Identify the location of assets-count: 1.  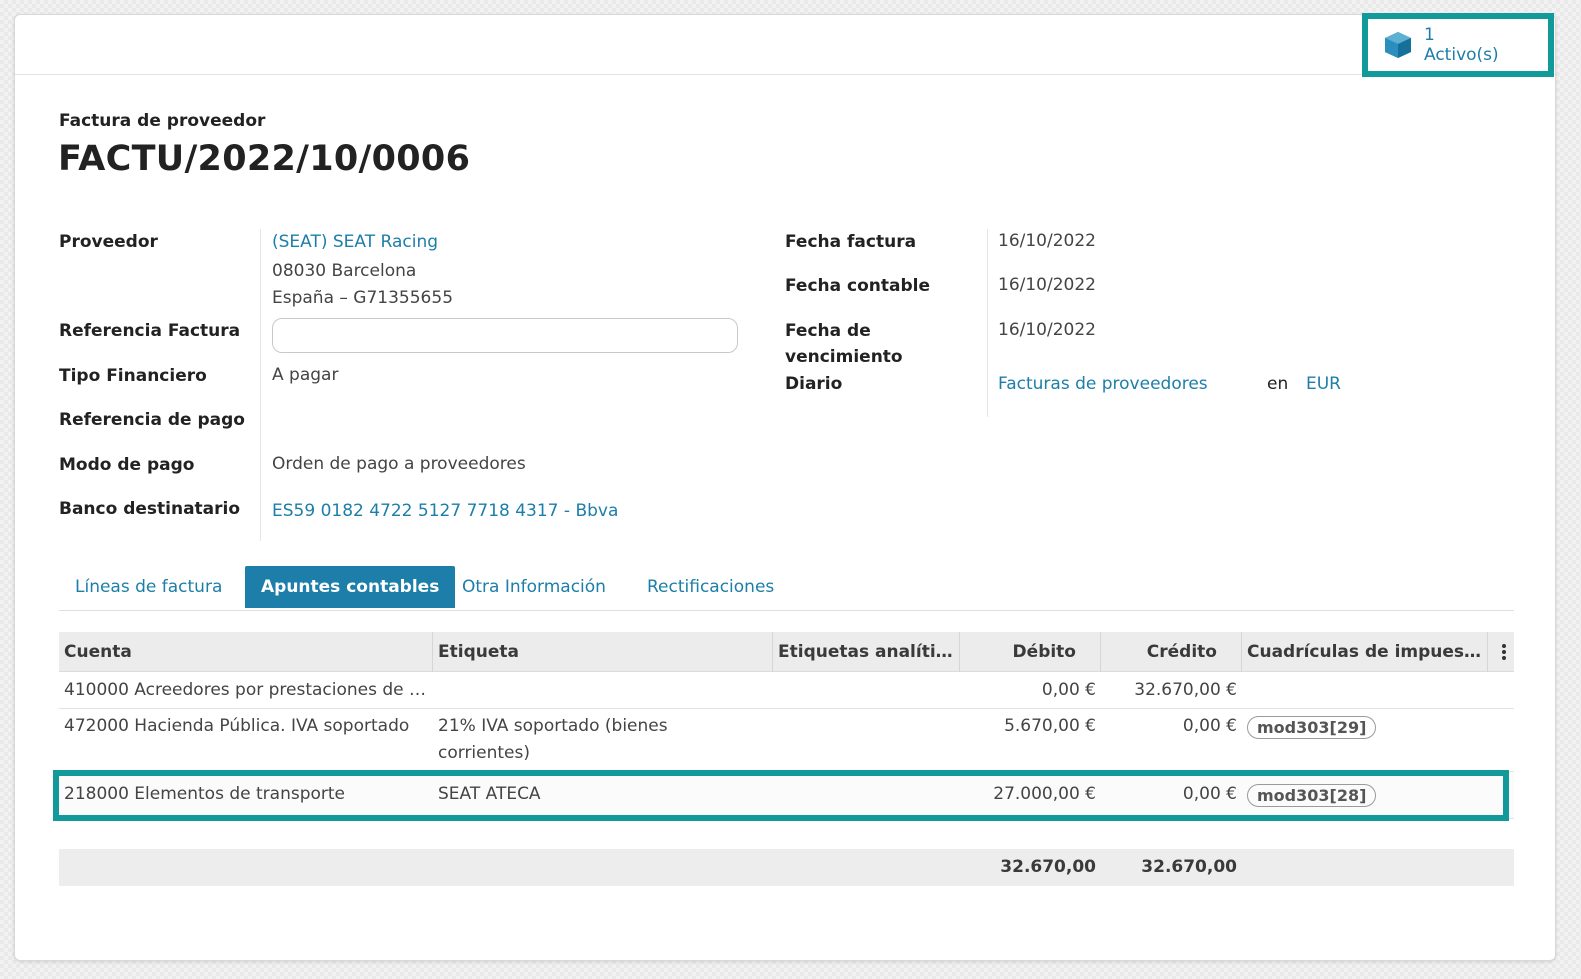
(1429, 35).